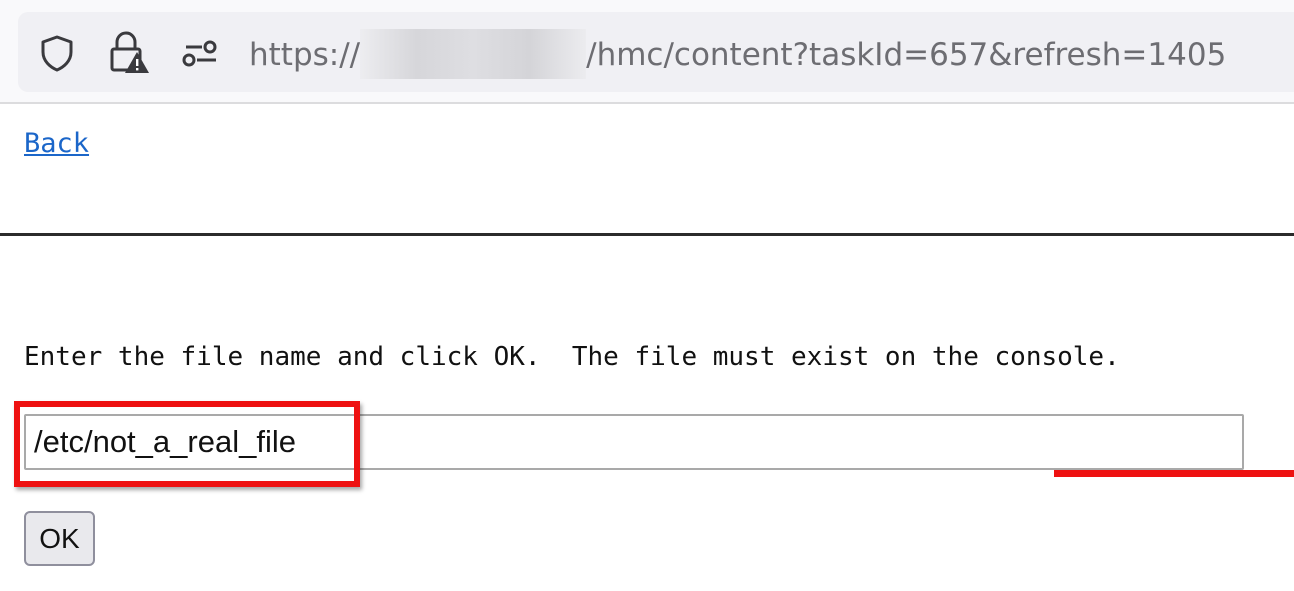  Describe the element at coordinates (647, 234) in the screenshot. I see `divider` at that location.